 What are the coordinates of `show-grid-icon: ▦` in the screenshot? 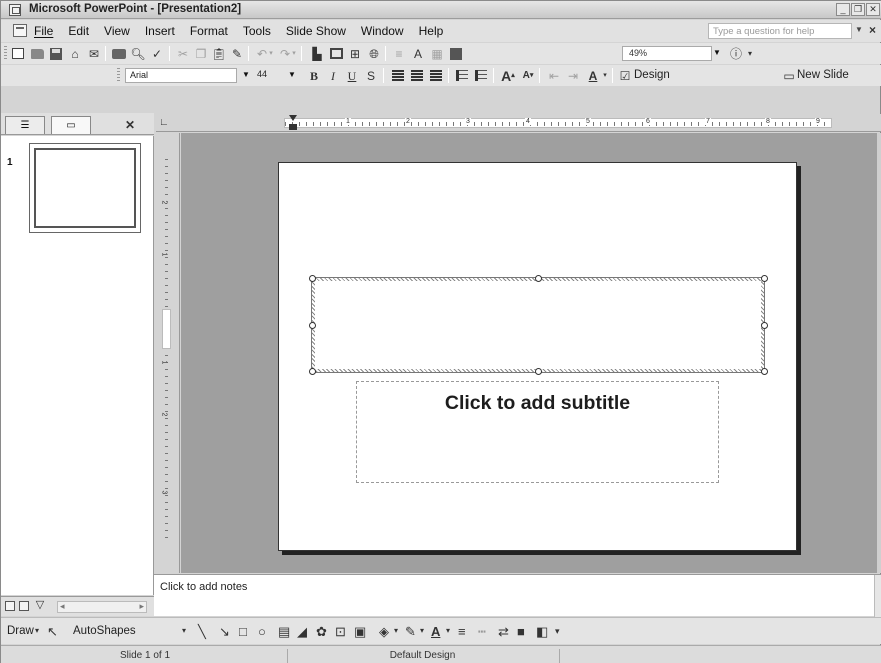 It's located at (437, 53).